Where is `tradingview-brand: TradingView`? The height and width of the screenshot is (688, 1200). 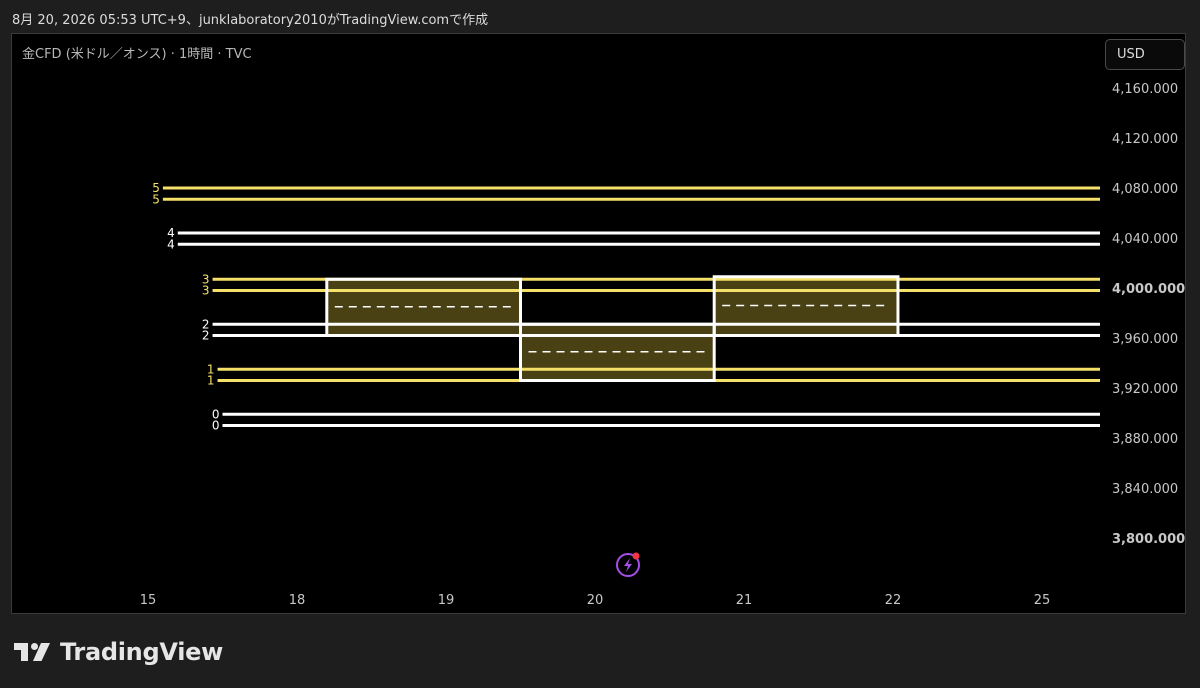 tradingview-brand: TradingView is located at coordinates (118, 652).